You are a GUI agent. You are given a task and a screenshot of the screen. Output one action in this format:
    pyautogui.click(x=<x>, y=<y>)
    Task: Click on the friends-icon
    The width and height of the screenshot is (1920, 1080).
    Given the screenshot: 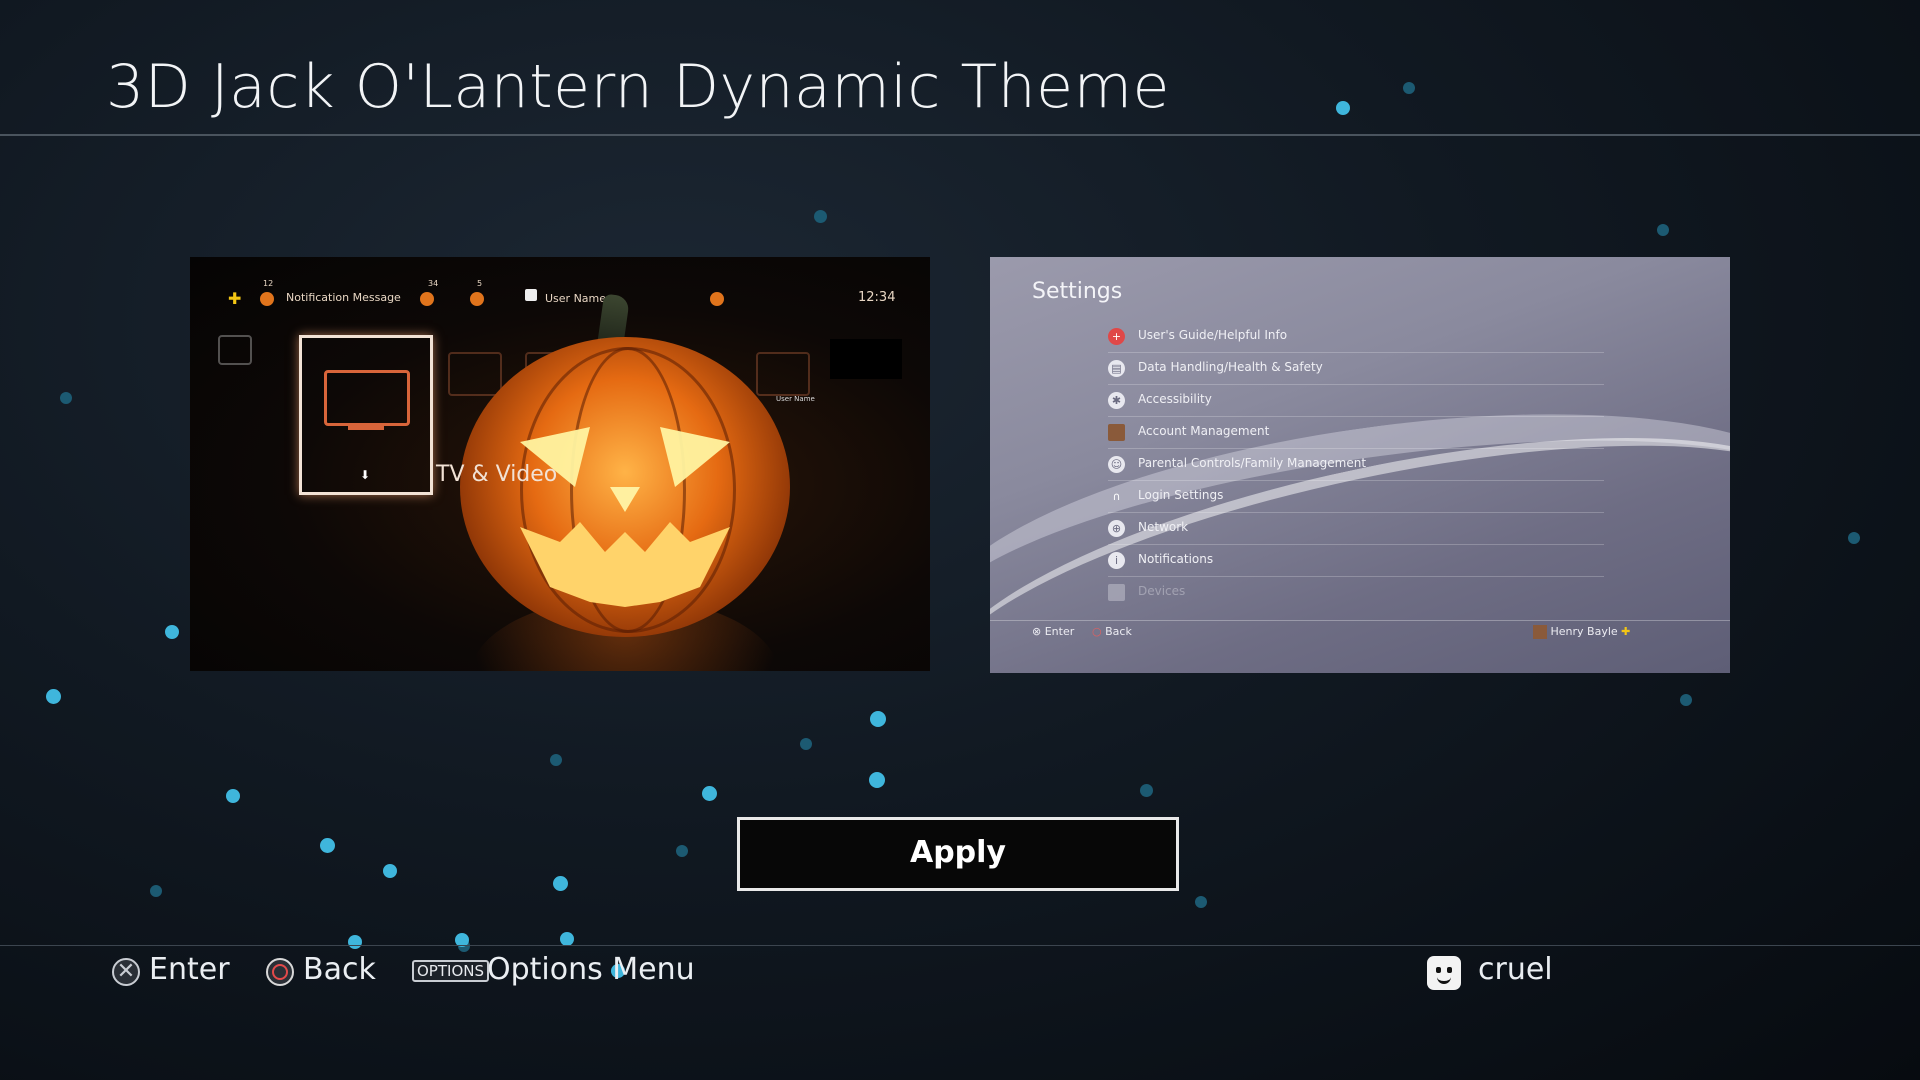 What is the action you would take?
    pyautogui.click(x=427, y=299)
    